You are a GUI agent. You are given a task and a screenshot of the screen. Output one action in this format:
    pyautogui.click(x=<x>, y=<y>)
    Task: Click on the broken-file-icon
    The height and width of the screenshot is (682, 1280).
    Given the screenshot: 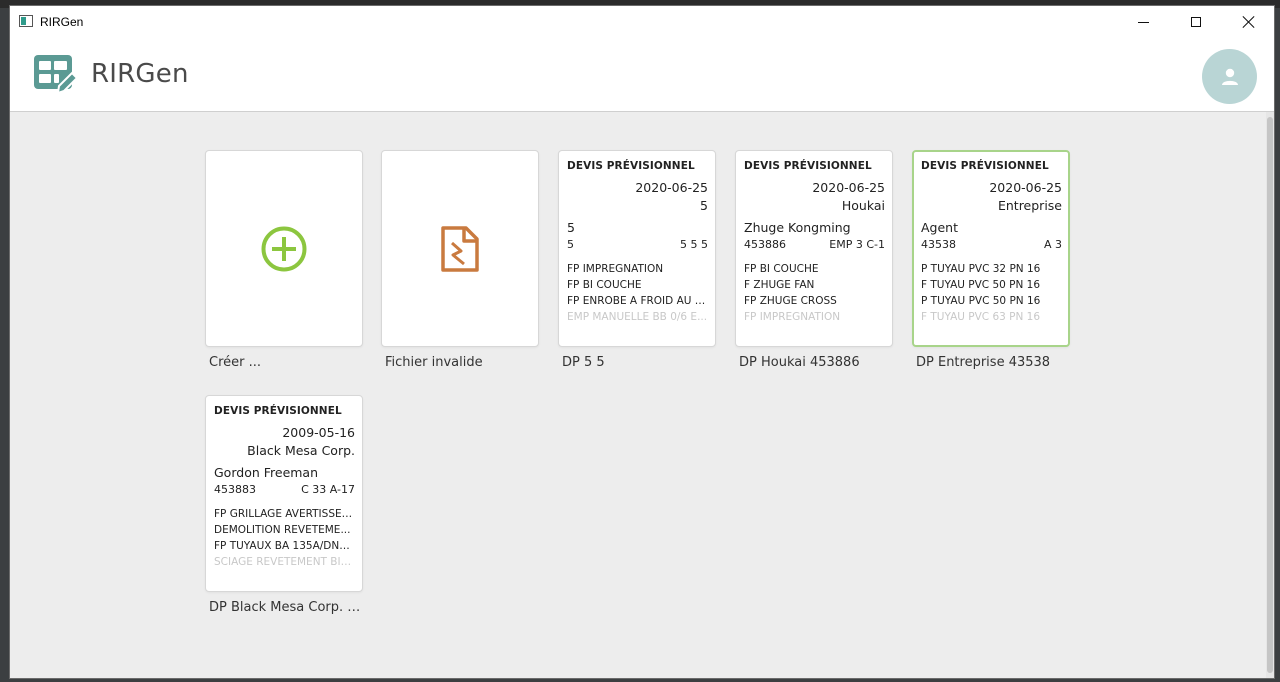 What is the action you would take?
    pyautogui.click(x=460, y=248)
    